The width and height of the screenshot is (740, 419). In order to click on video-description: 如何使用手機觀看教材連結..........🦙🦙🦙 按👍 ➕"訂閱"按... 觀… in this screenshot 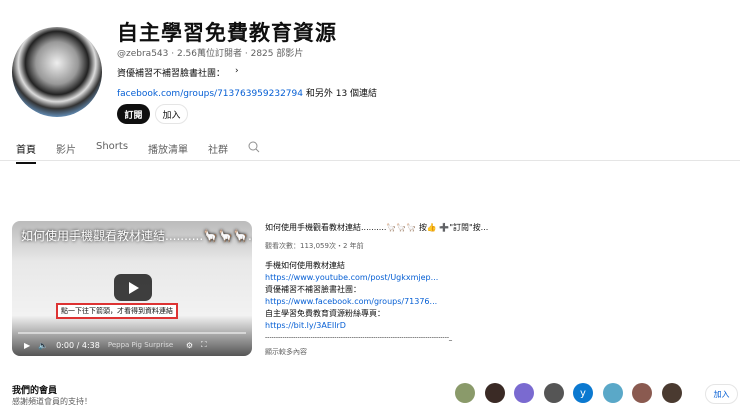, I will do `click(380, 290)`.